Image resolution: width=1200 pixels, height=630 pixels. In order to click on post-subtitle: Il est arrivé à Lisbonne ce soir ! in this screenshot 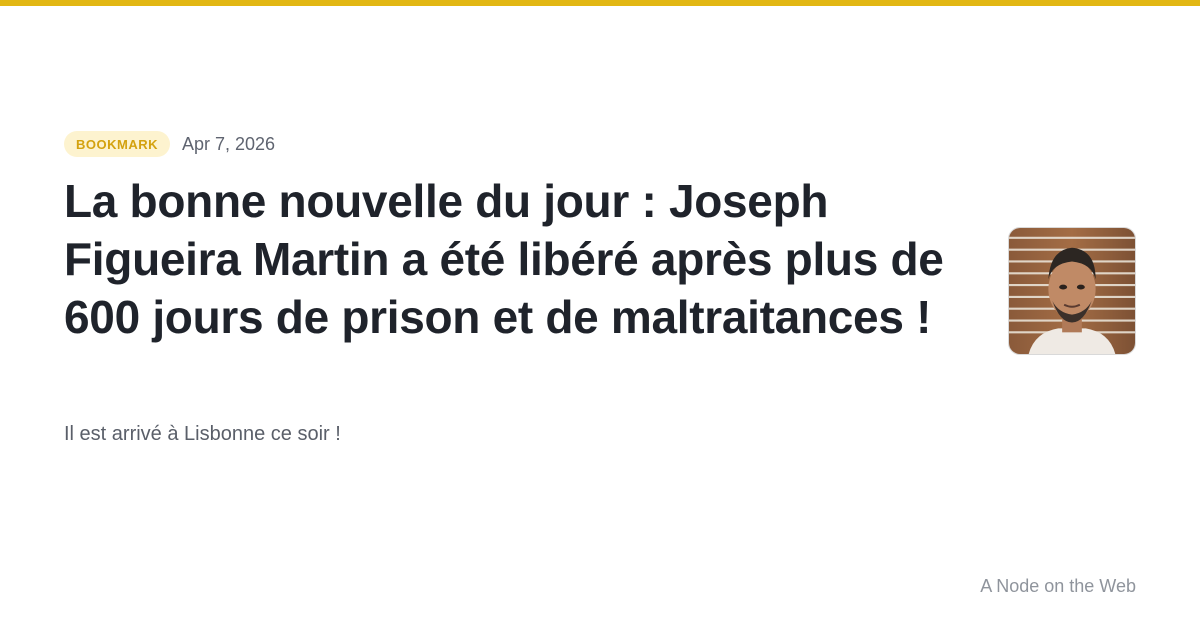, I will do `click(202, 434)`.